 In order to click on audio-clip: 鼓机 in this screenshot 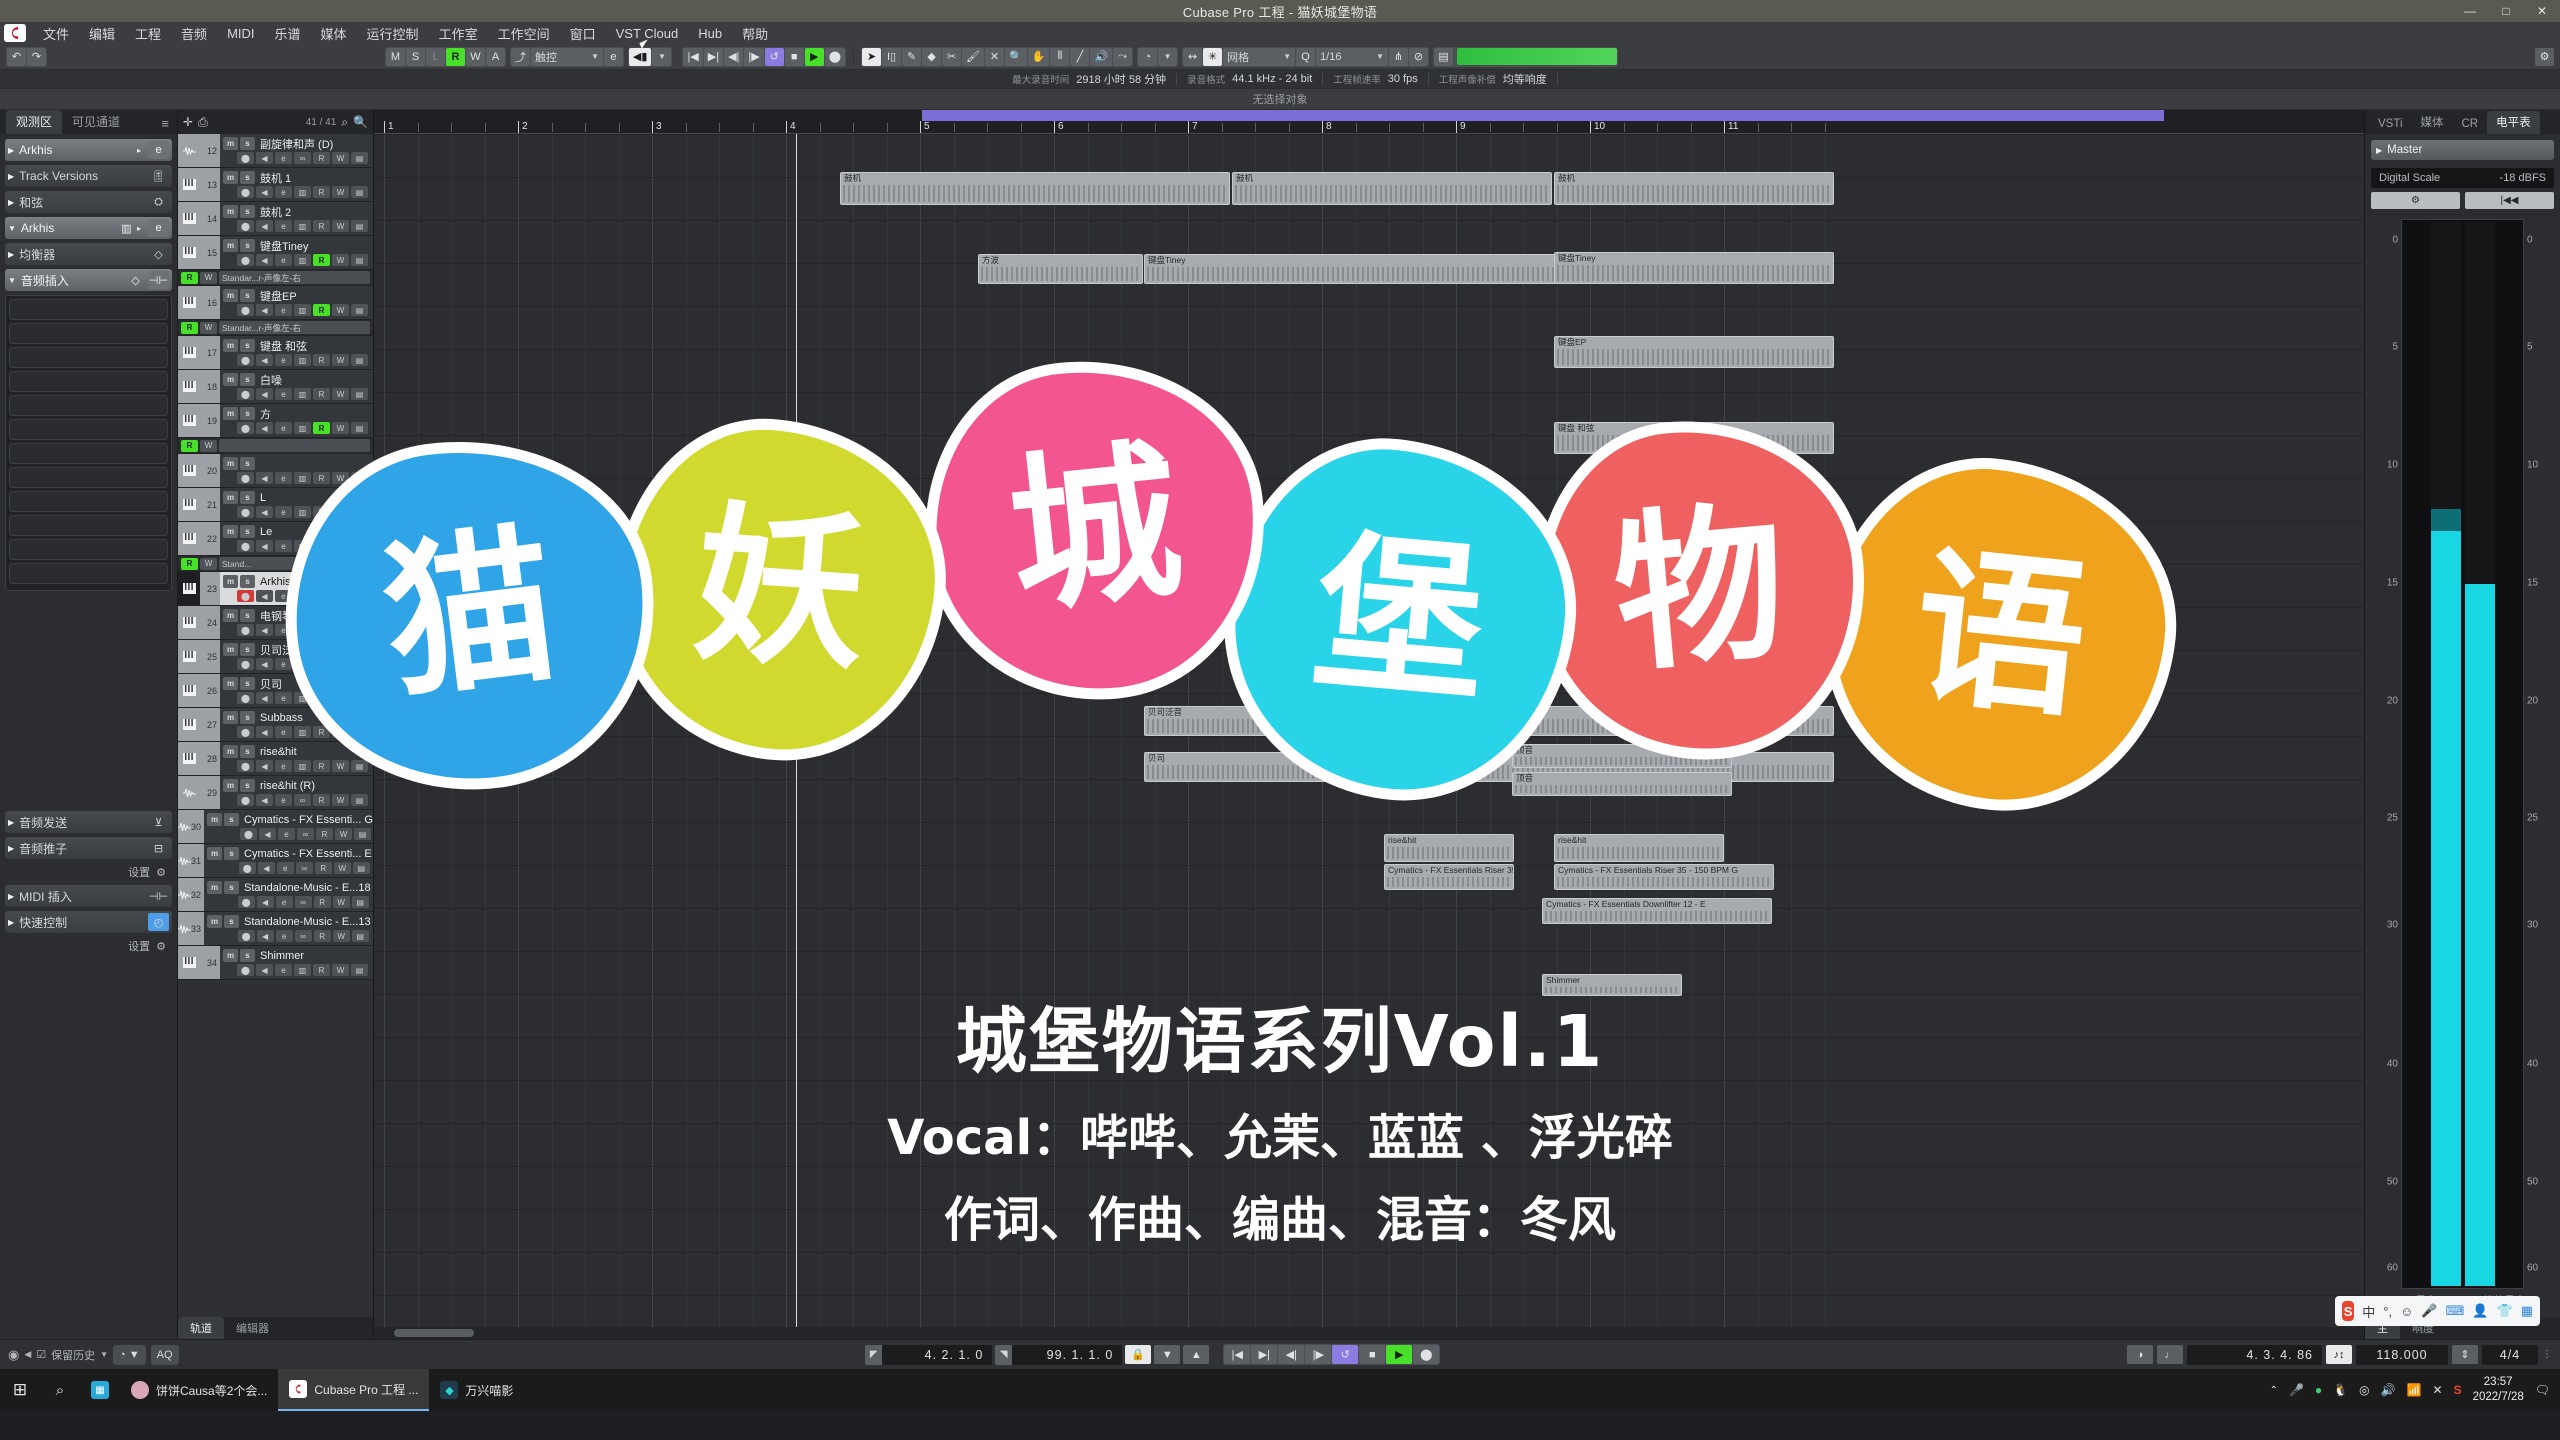, I will do `click(1035, 188)`.